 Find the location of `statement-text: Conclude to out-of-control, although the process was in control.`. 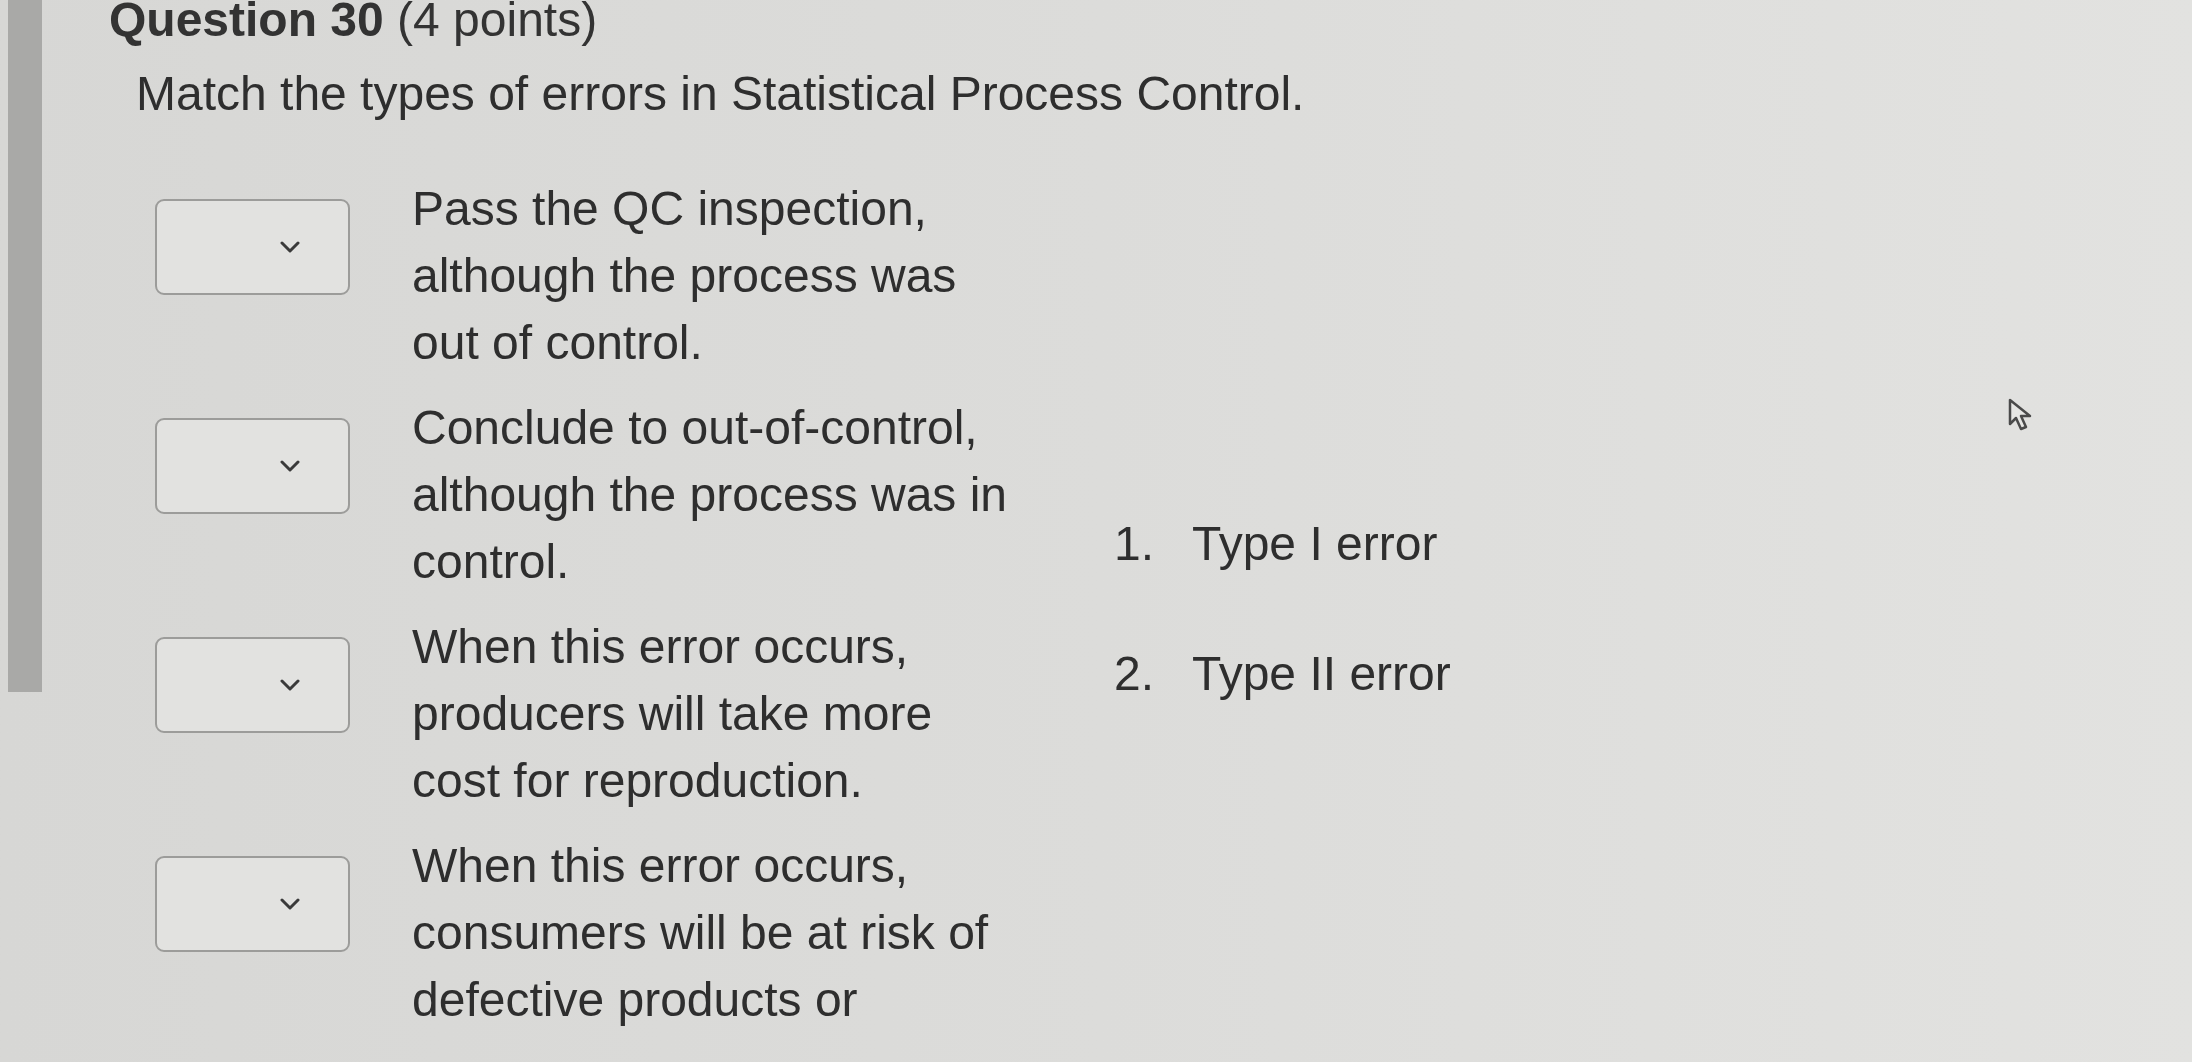

statement-text: Conclude to out-of-control, although the process was in control. is located at coordinates (710, 495).